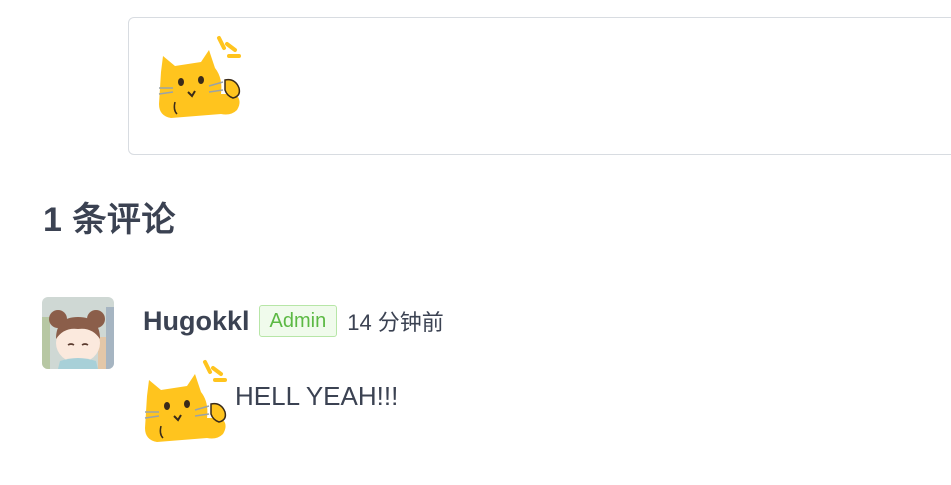 This screenshot has height=485, width=951. I want to click on user-avatar, so click(78, 333).